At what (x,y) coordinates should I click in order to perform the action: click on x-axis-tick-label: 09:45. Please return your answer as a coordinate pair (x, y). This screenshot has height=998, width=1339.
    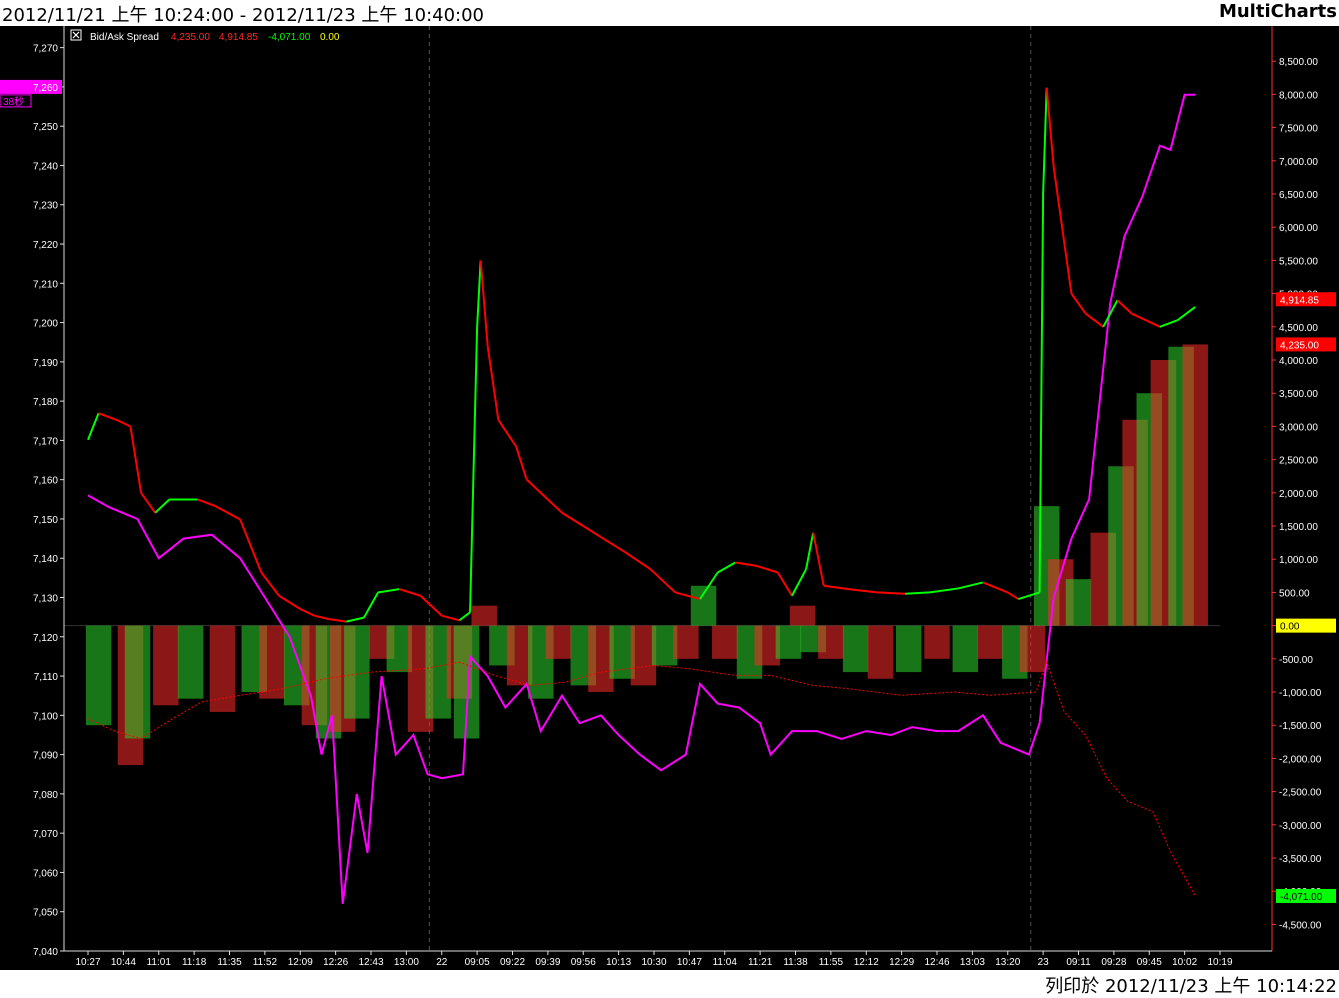
    Looking at the image, I should click on (1149, 962).